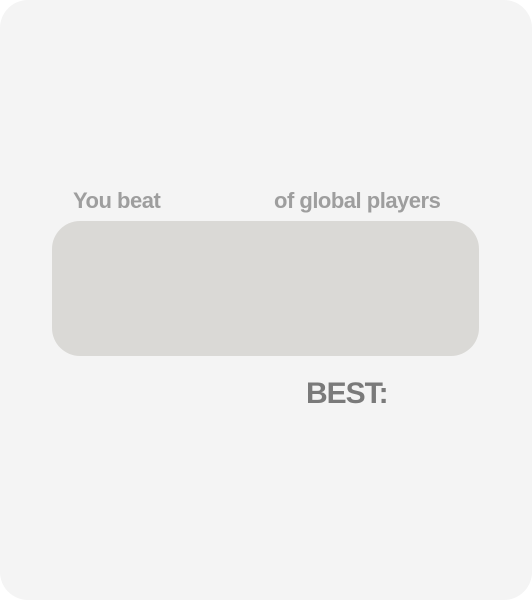 Image resolution: width=532 pixels, height=600 pixels. What do you see at coordinates (357, 200) in the screenshot?
I see `beat-suffix-text: of global players` at bounding box center [357, 200].